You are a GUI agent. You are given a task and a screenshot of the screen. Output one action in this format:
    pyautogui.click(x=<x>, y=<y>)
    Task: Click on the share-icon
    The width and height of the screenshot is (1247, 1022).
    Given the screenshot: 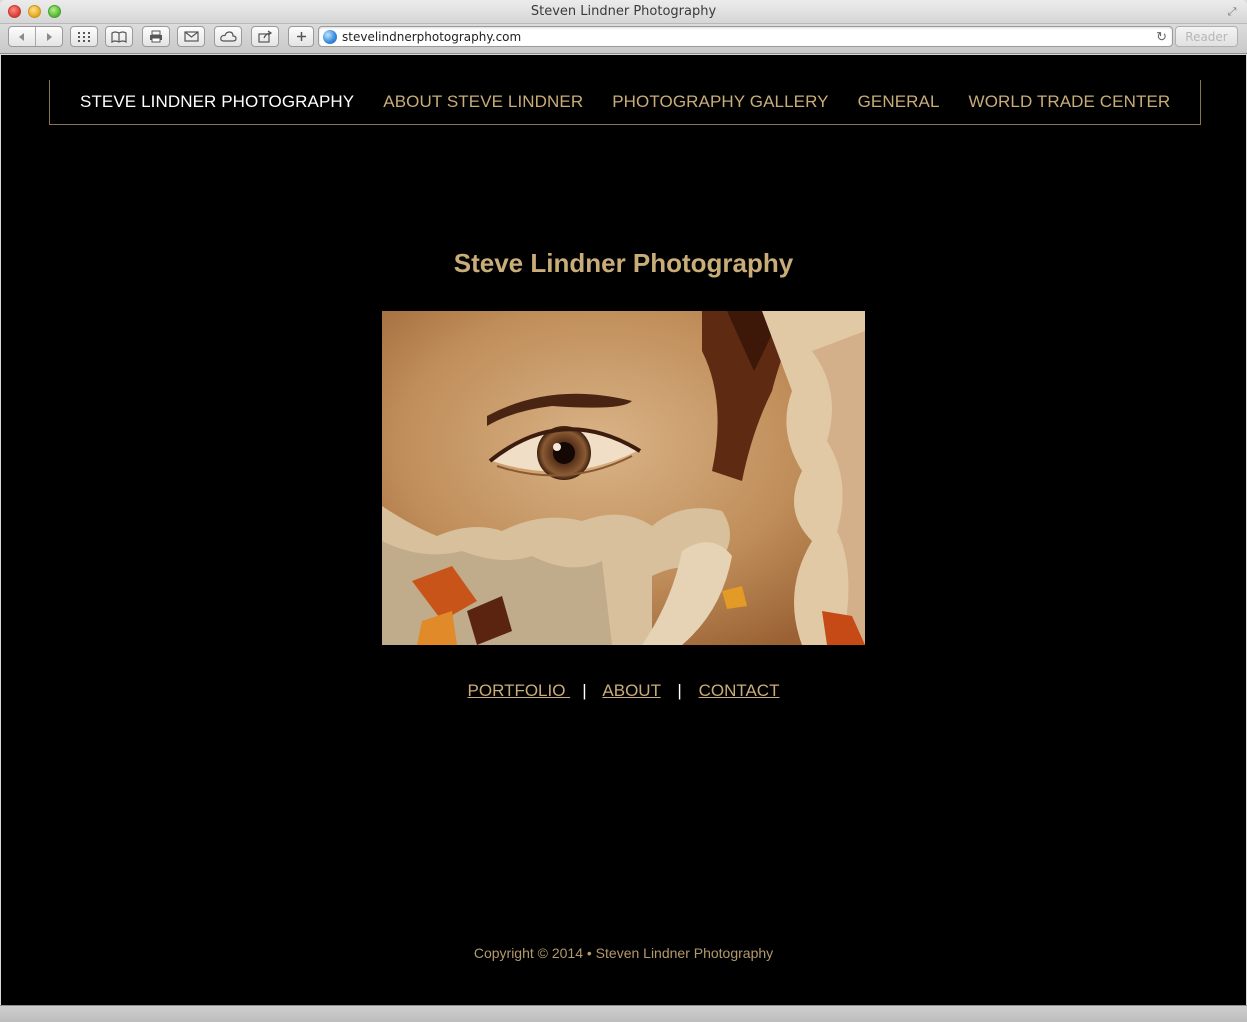 What is the action you would take?
    pyautogui.click(x=265, y=36)
    